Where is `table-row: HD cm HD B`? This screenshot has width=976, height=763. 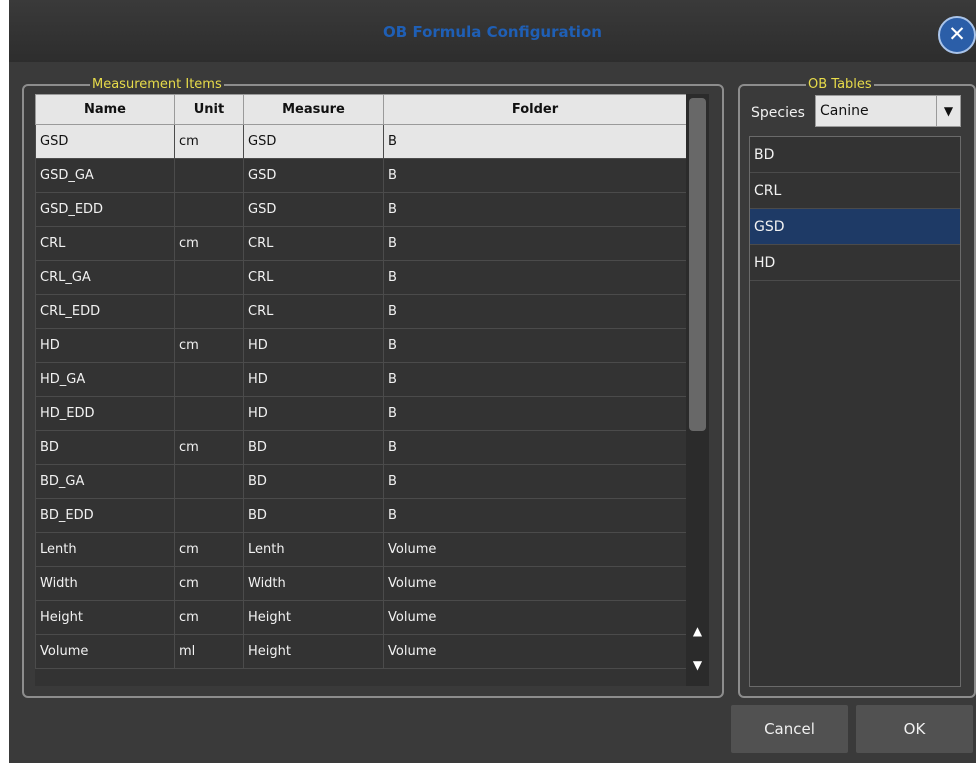
table-row: HD cm HD B is located at coordinates (360, 345).